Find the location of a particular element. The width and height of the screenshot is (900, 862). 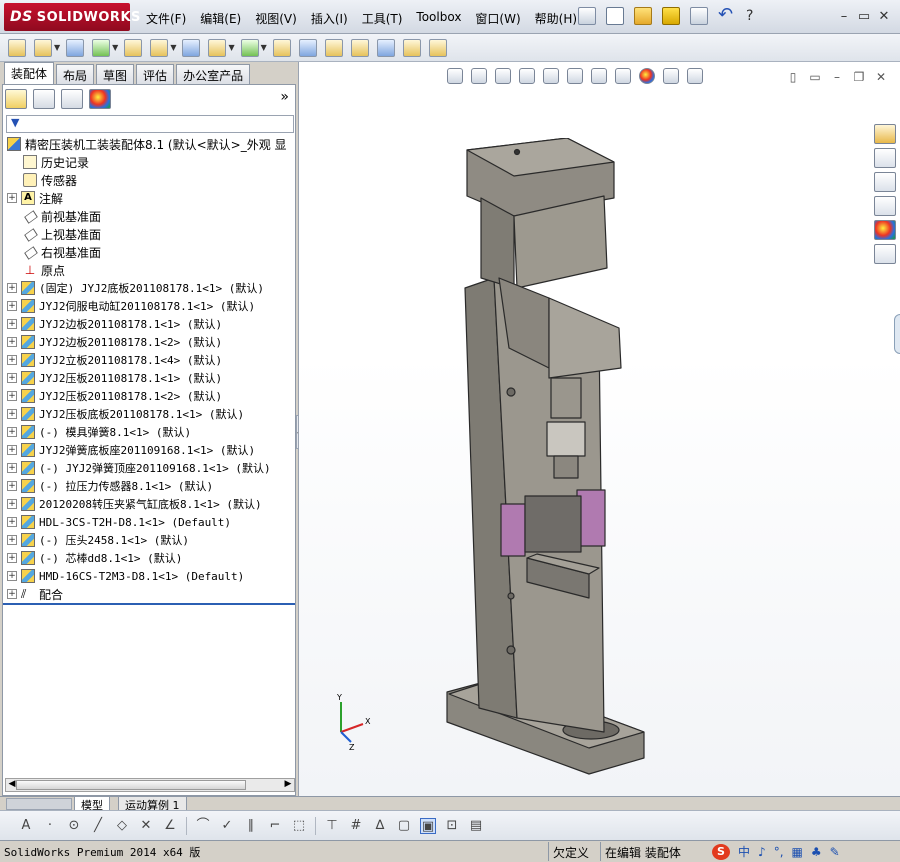

tree-component: + (-) 模具弹簧8.1<1> (默认) is located at coordinates (149, 432).